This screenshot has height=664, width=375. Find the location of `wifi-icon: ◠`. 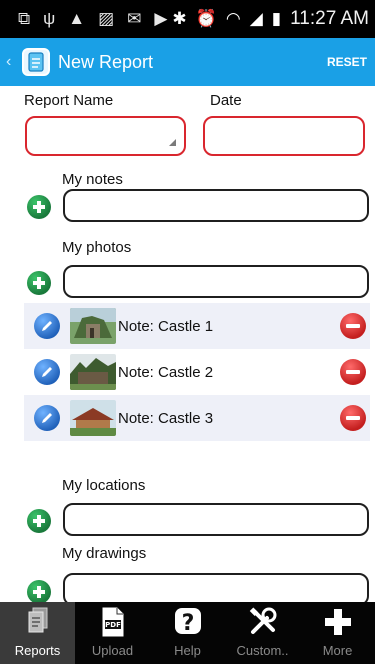

wifi-icon: ◠ is located at coordinates (233, 18).